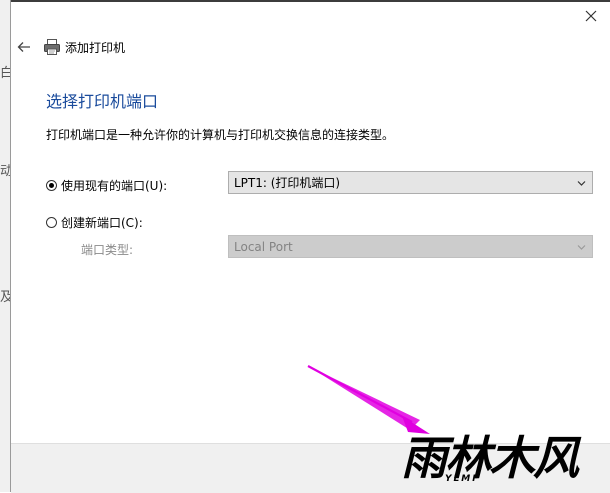  Describe the element at coordinates (107, 250) in the screenshot. I see `port-type-label: 端口类型:` at that location.